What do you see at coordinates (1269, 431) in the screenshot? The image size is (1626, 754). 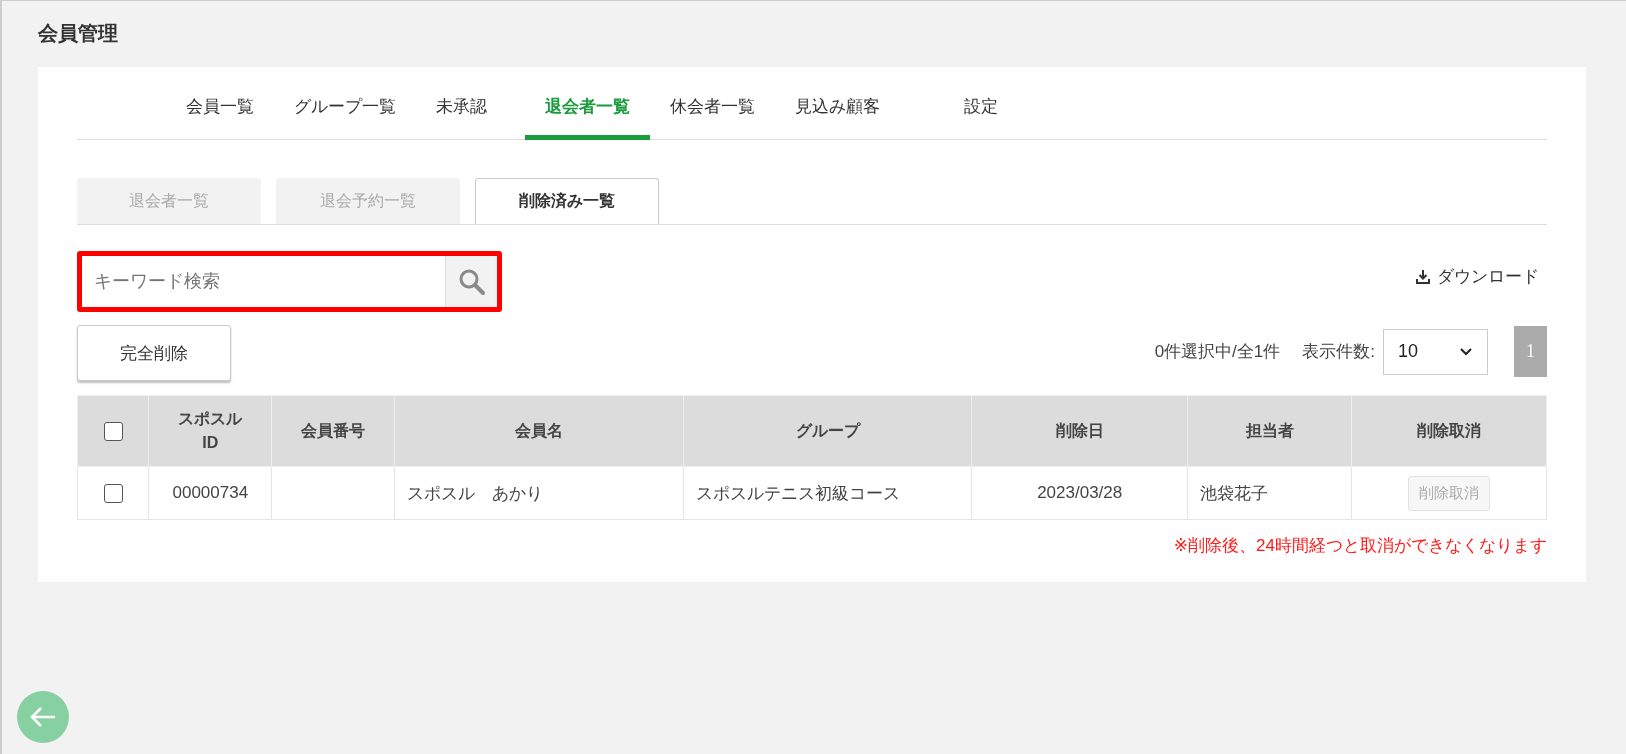 I see `column-header: 担当者` at bounding box center [1269, 431].